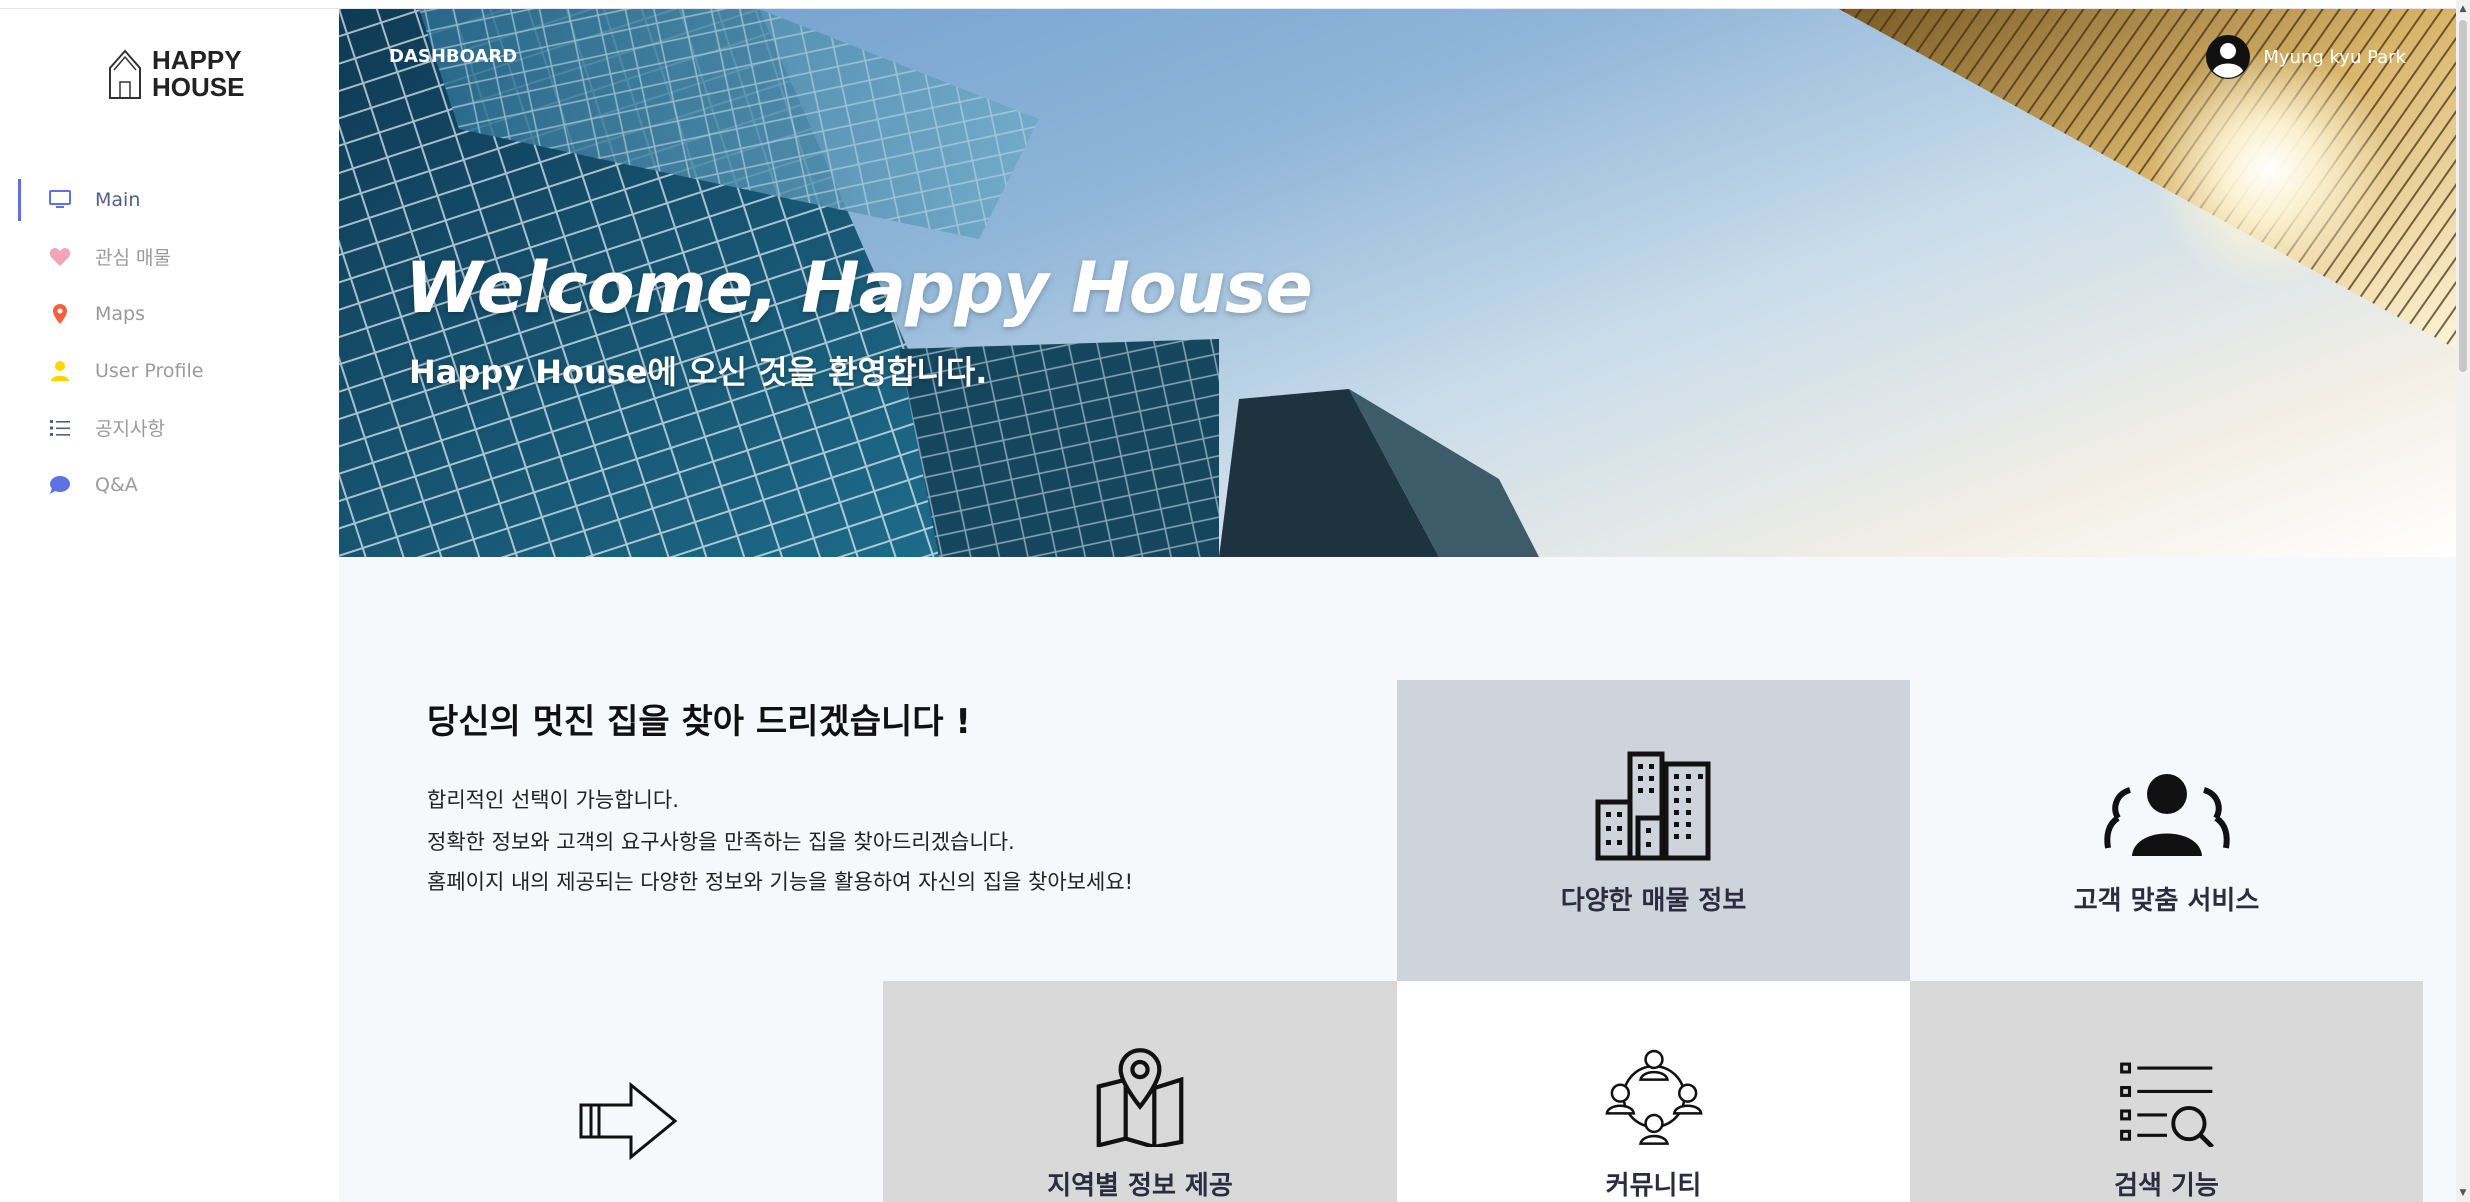 This screenshot has height=1202, width=2470. Describe the element at coordinates (1653, 1186) in the screenshot. I see `feature-label: 커뮤니티` at that location.